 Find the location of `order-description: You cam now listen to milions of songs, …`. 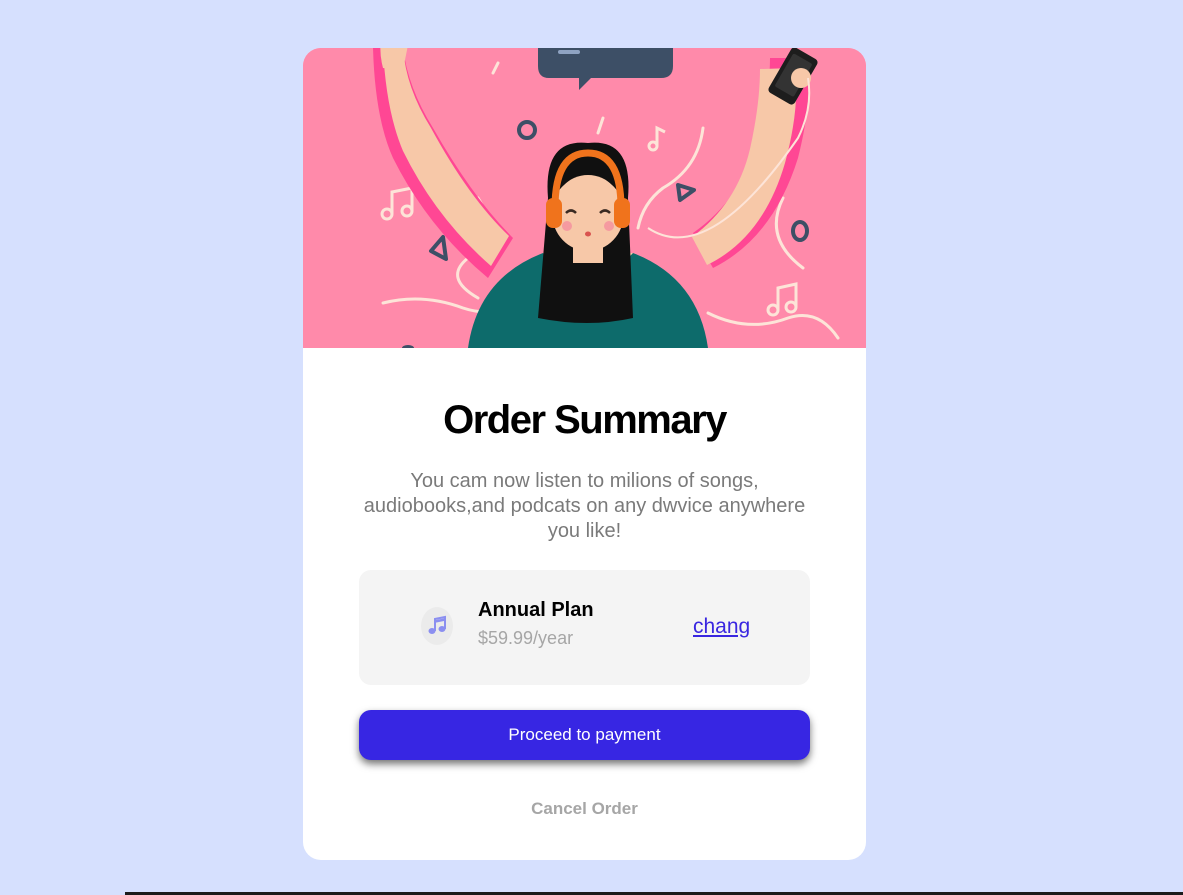

order-description: You cam now listen to milions of songs, … is located at coordinates (584, 506).